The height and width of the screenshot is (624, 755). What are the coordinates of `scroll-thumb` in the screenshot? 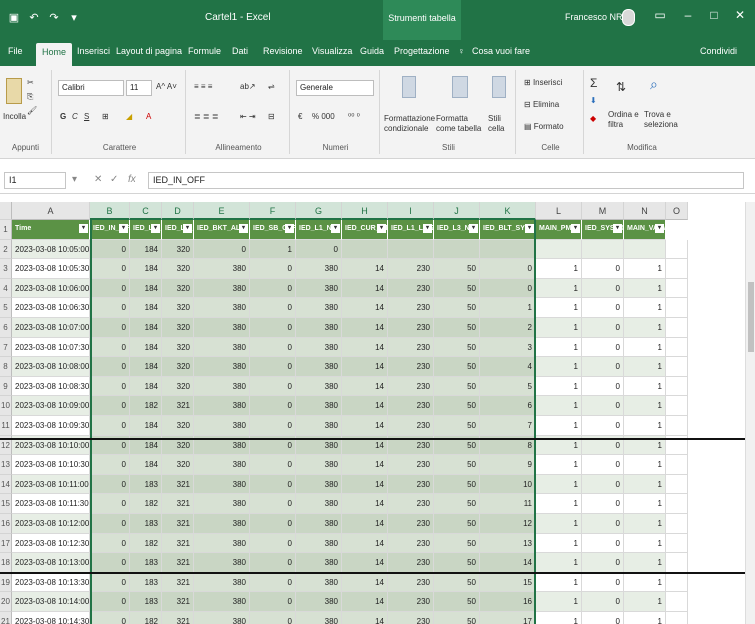 It's located at (751, 317).